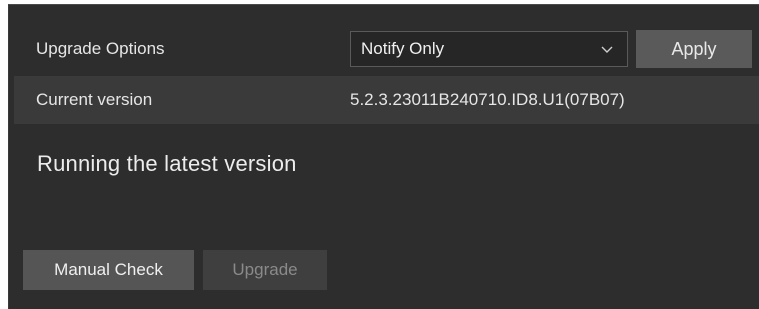 Image resolution: width=759 pixels, height=309 pixels. What do you see at coordinates (167, 163) in the screenshot?
I see `version-status-text: Running the latest version` at bounding box center [167, 163].